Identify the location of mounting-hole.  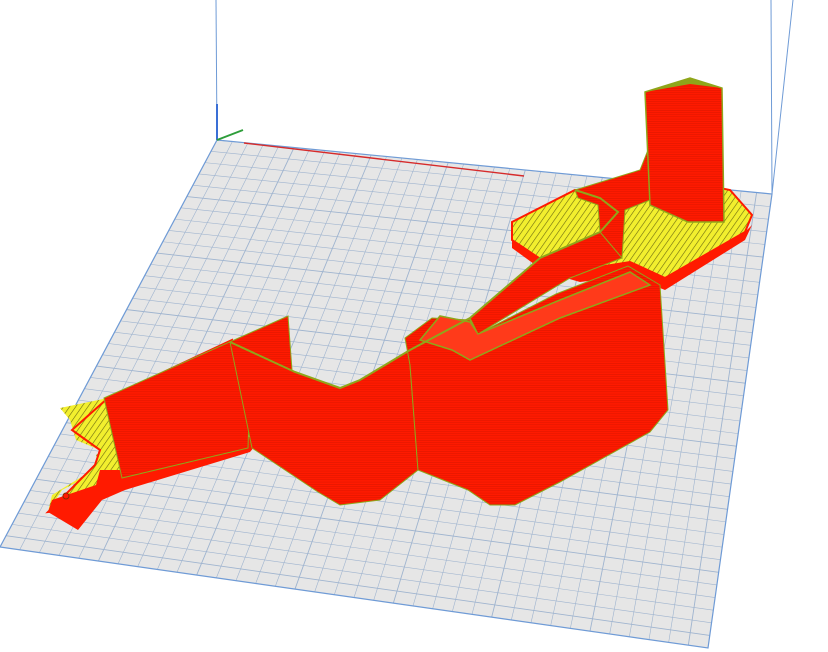
(66, 496).